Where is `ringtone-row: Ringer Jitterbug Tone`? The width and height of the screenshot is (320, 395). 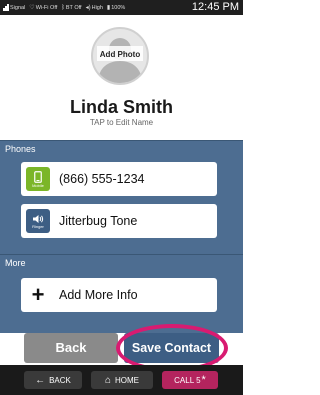
ringtone-row: Ringer Jitterbug Tone is located at coordinates (119, 221).